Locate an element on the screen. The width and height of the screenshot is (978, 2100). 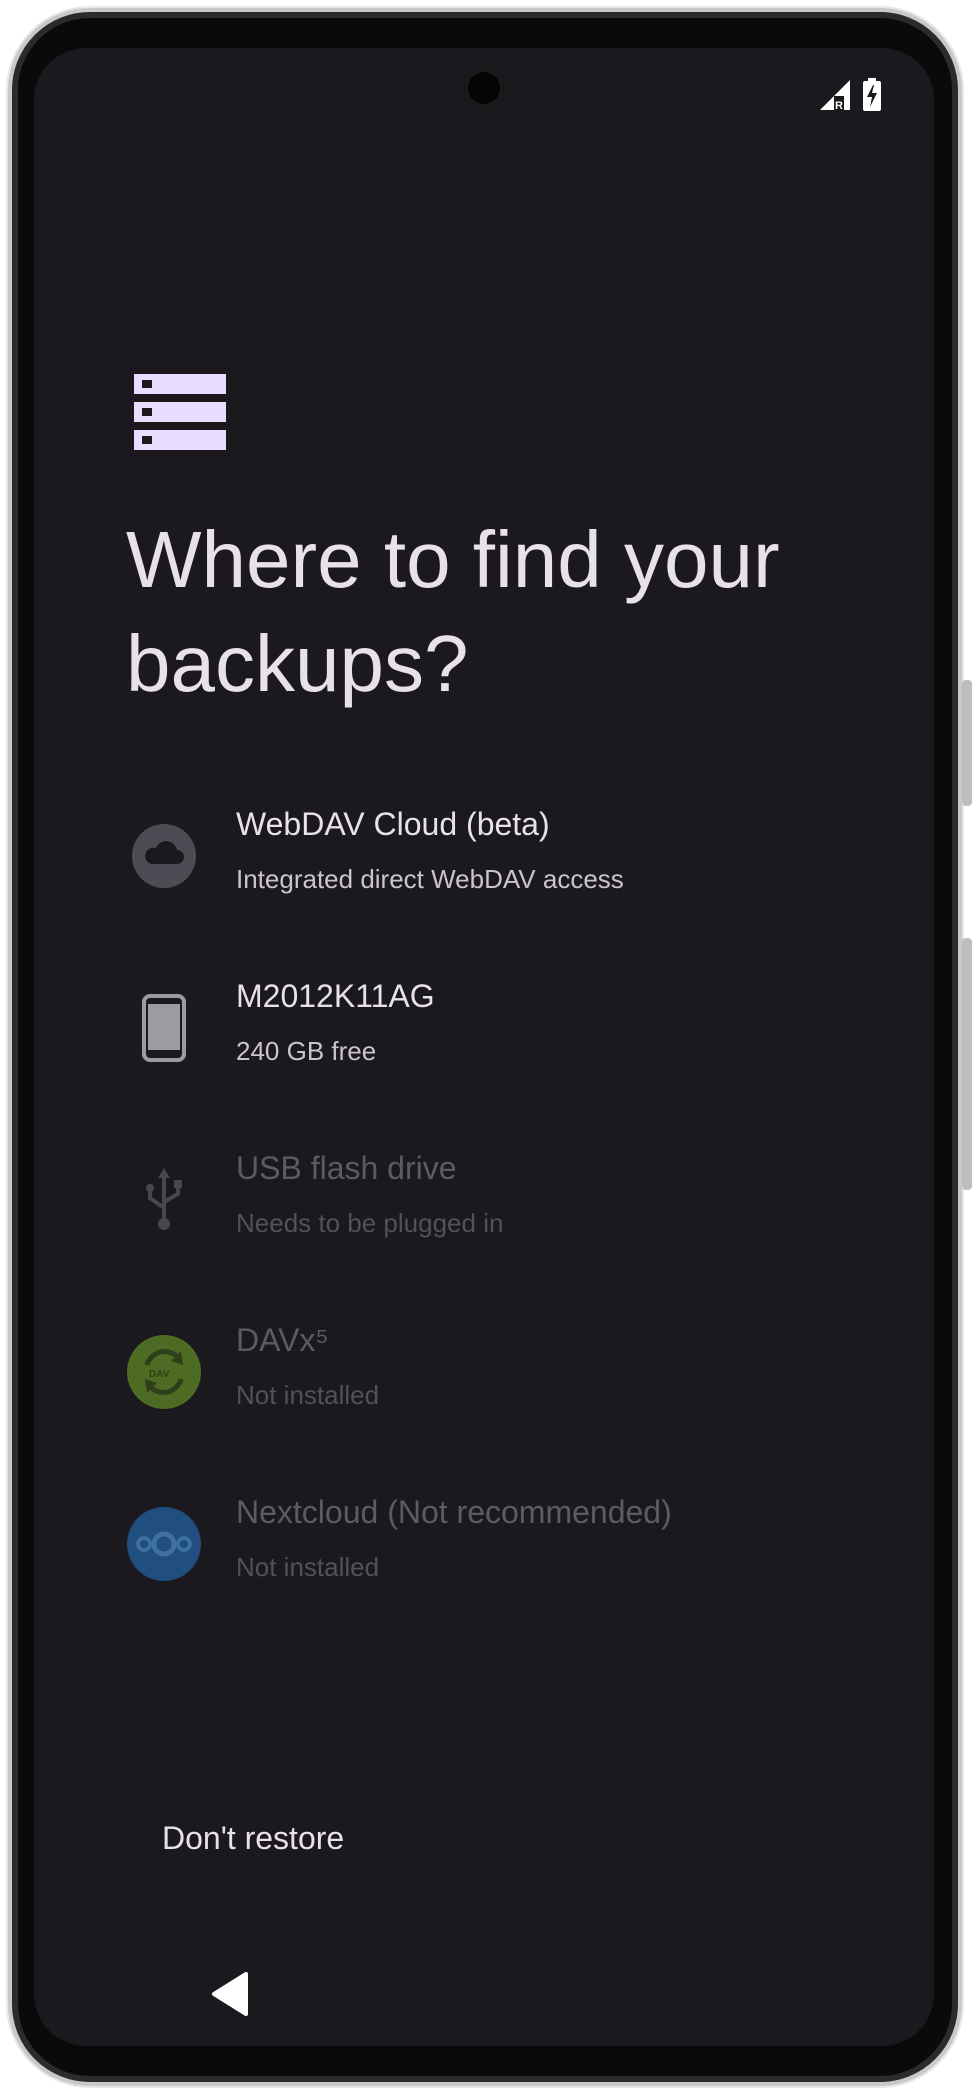
nav-back-button is located at coordinates (230, 1994).